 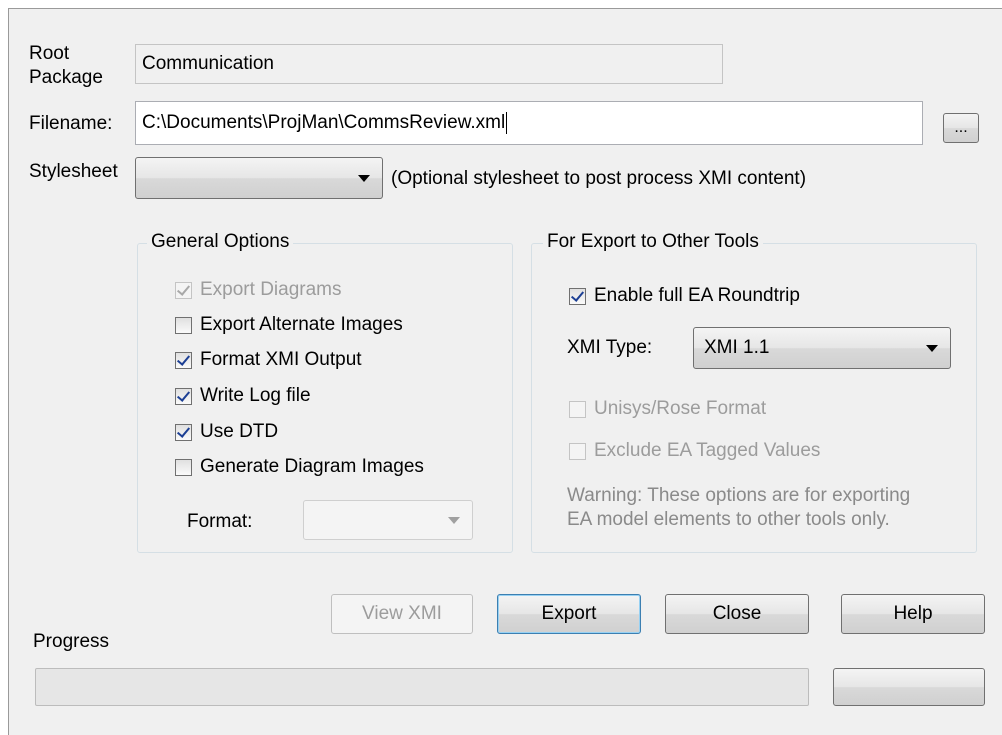 What do you see at coordinates (220, 521) in the screenshot?
I see `format-label: Format:` at bounding box center [220, 521].